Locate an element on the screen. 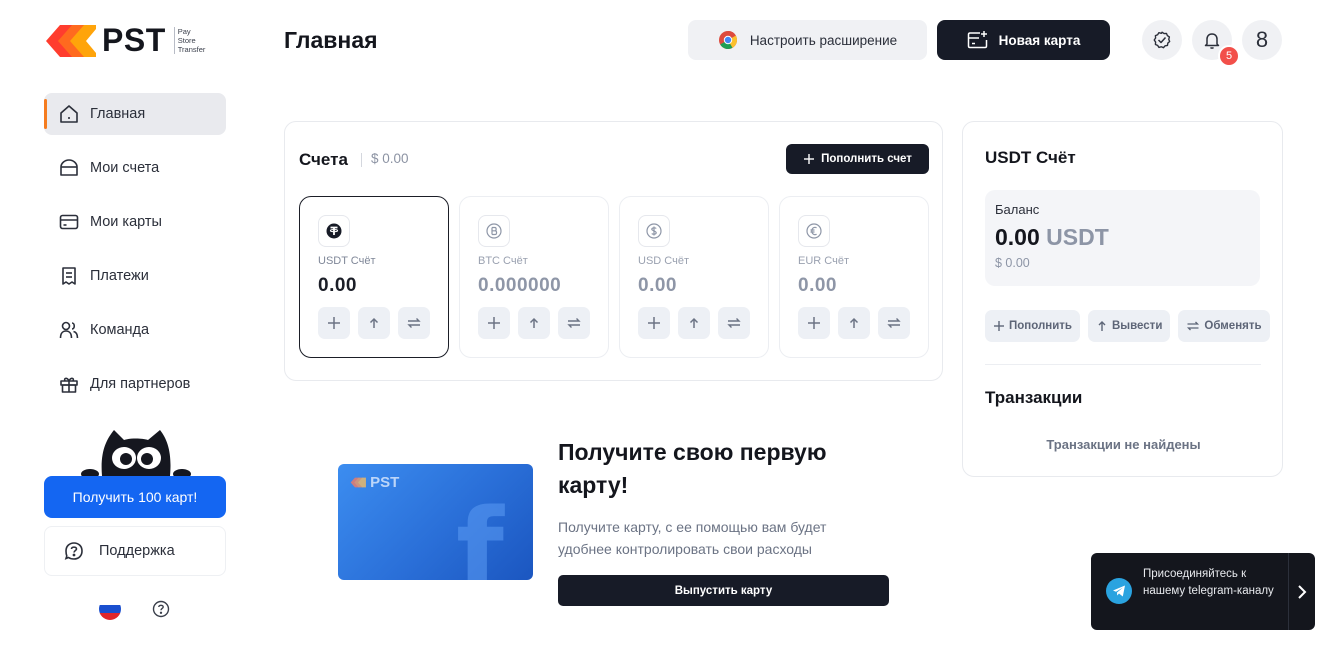 The image size is (1336, 648). wallet-icon is located at coordinates (69, 168).